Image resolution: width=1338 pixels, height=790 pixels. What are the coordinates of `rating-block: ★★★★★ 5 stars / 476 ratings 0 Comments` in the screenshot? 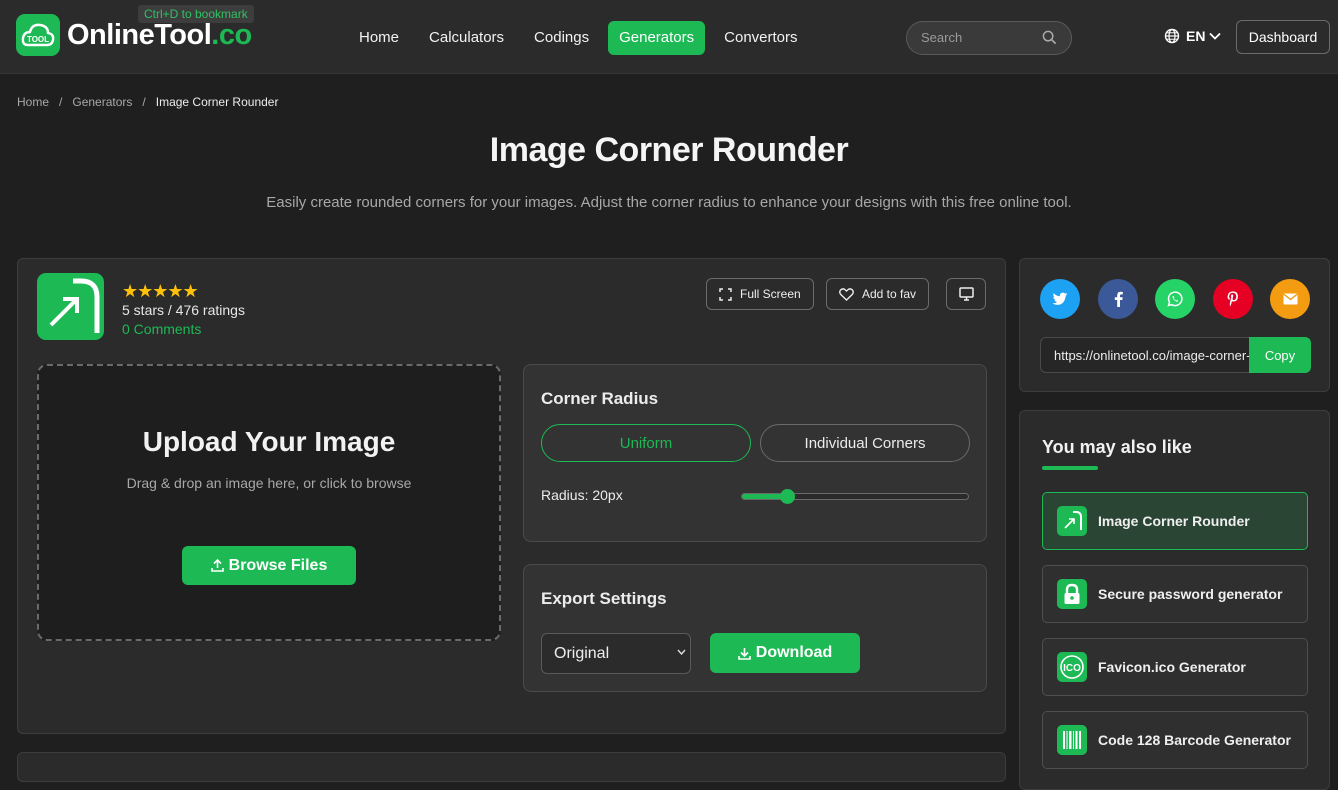 It's located at (183, 309).